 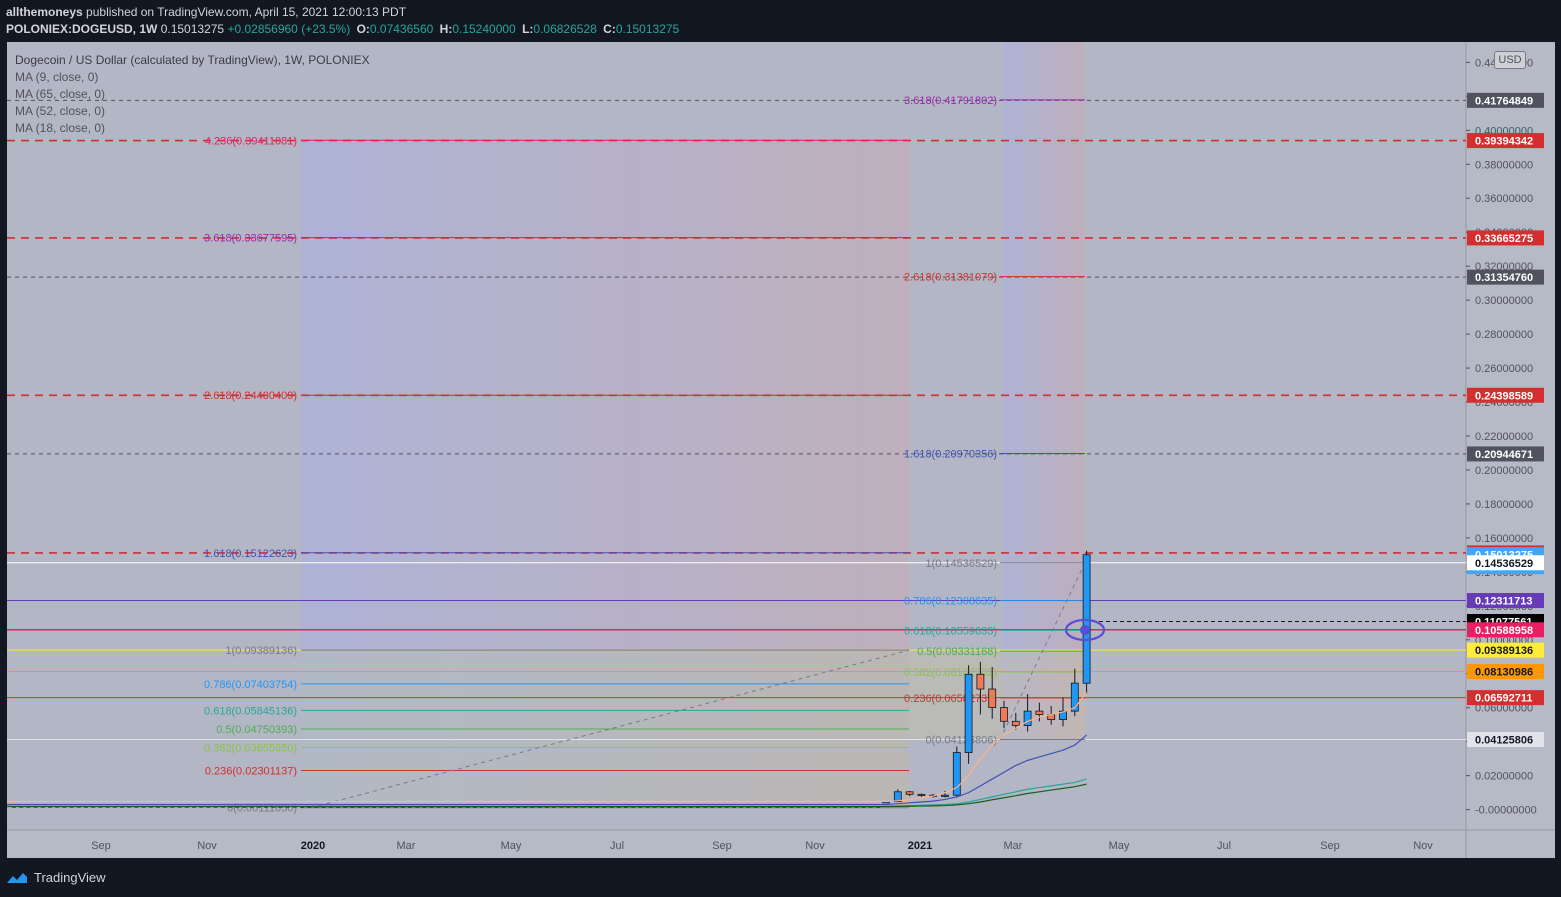 What do you see at coordinates (250, 749) in the screenshot?
I see `fib-label: 0.382(0.03655650)` at bounding box center [250, 749].